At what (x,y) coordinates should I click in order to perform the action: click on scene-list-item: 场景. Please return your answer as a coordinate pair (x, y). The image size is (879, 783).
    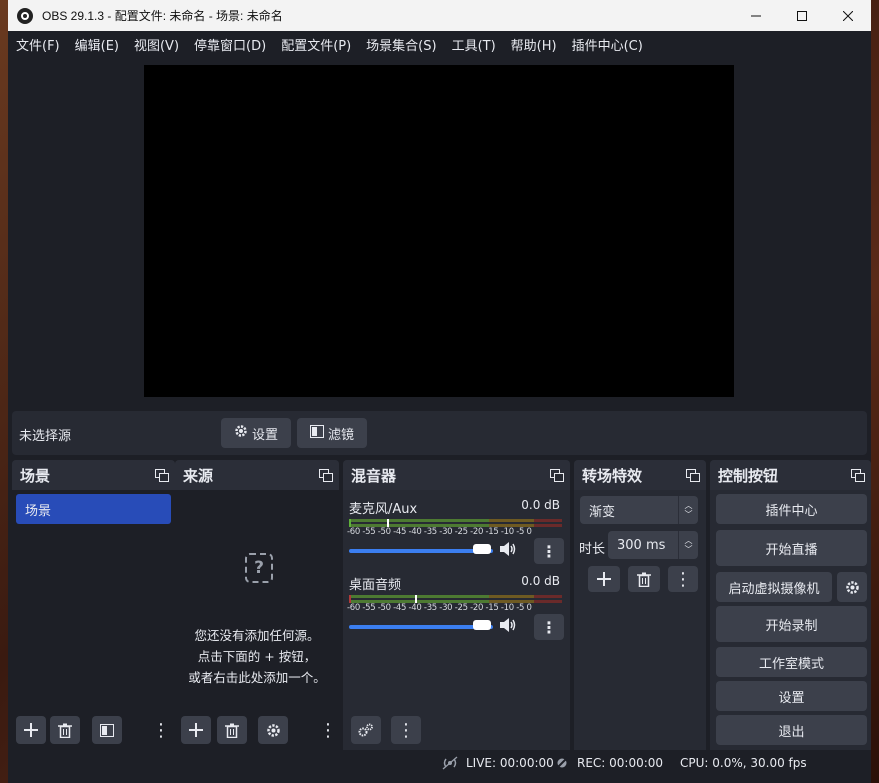
    Looking at the image, I should click on (93, 509).